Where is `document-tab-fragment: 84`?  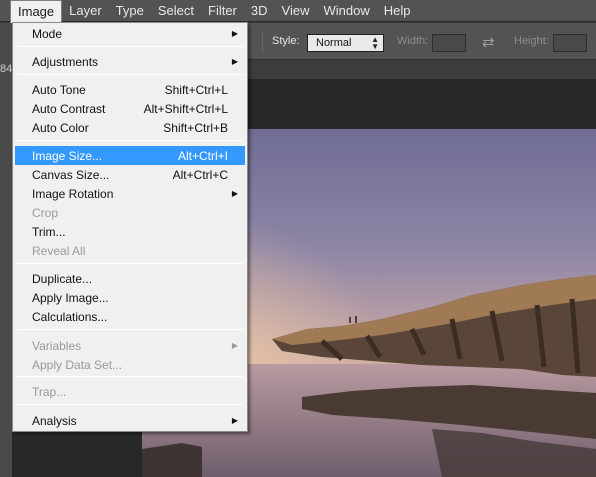
document-tab-fragment: 84 is located at coordinates (6, 69).